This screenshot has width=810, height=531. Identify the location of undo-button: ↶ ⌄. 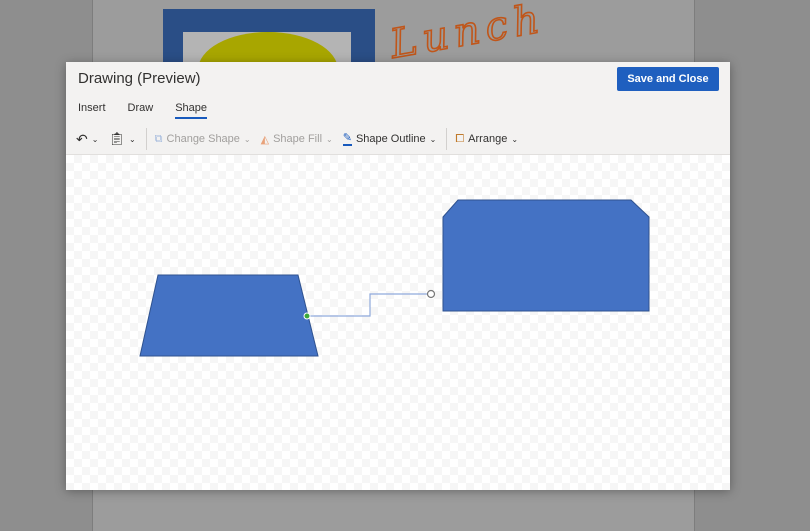
(87, 139).